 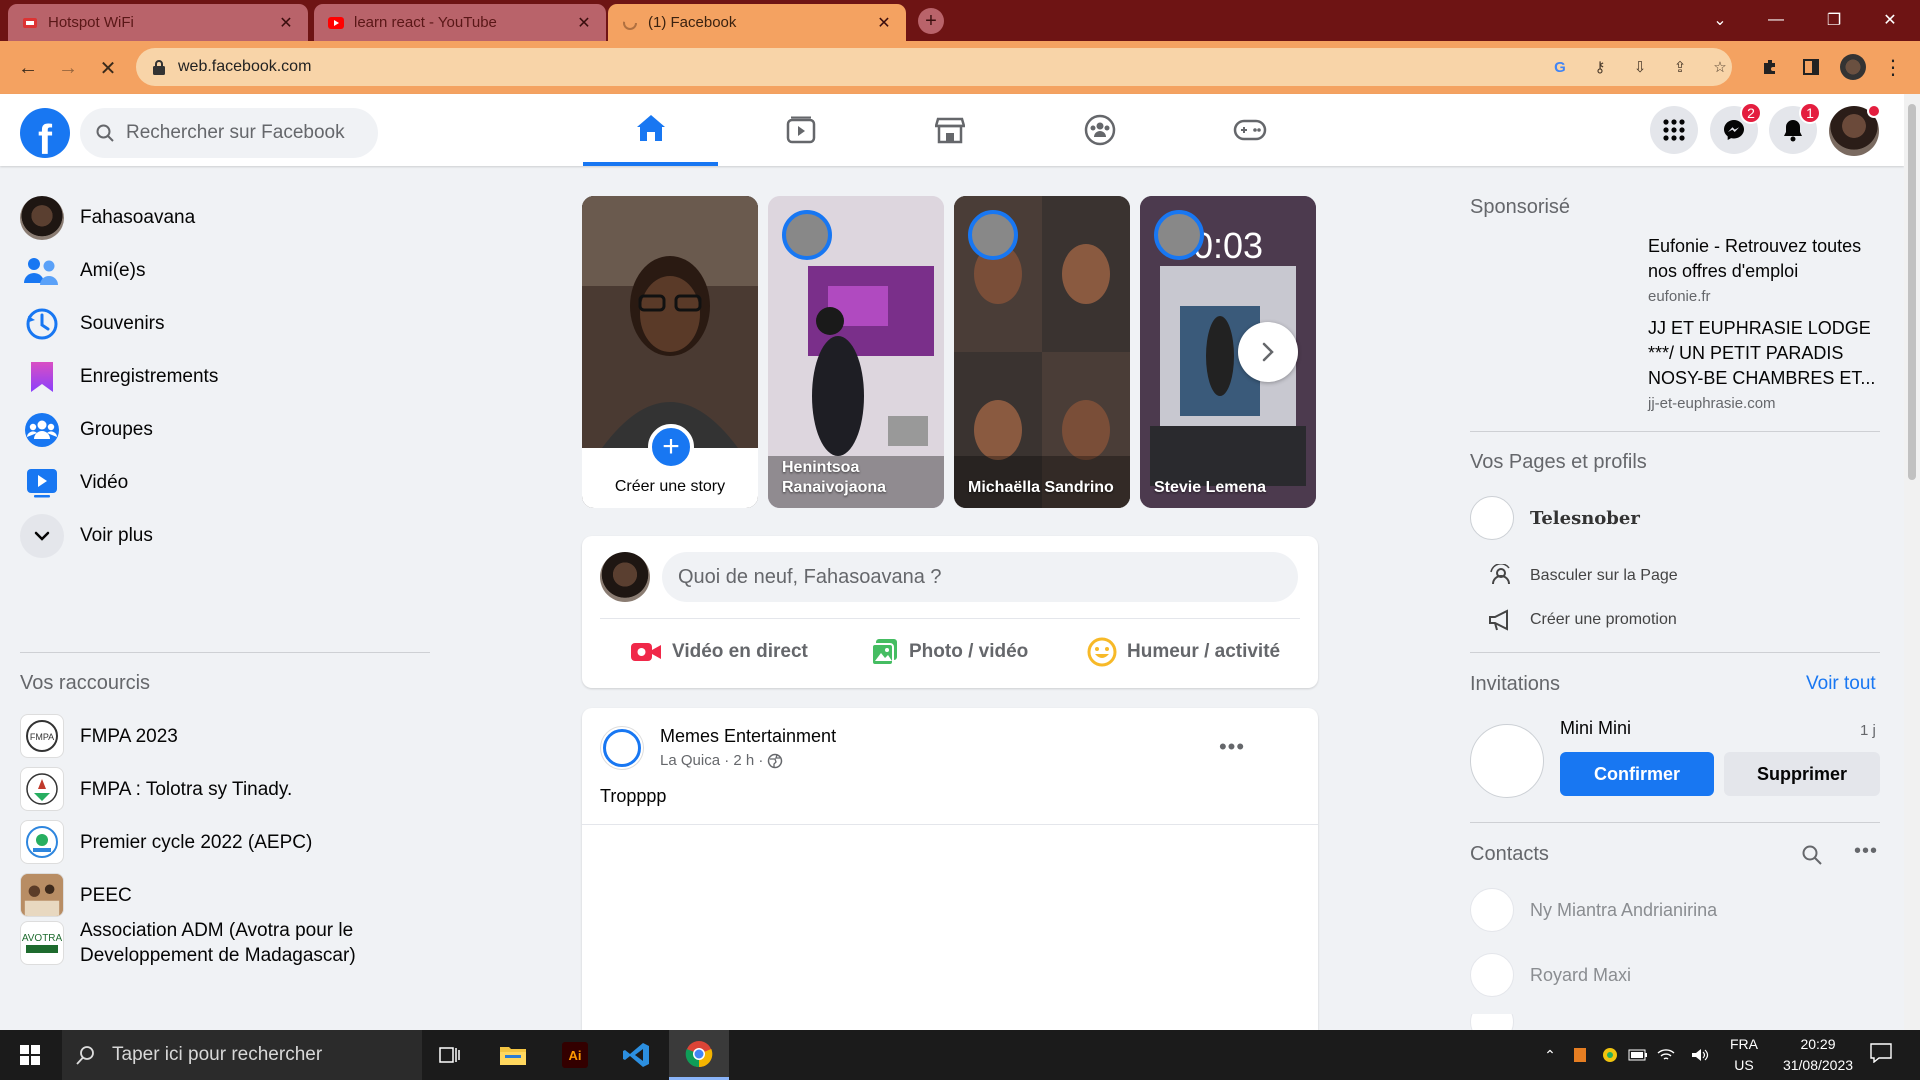 I want to click on sidebar-item-see-more: Voir plus, so click(x=218, y=536).